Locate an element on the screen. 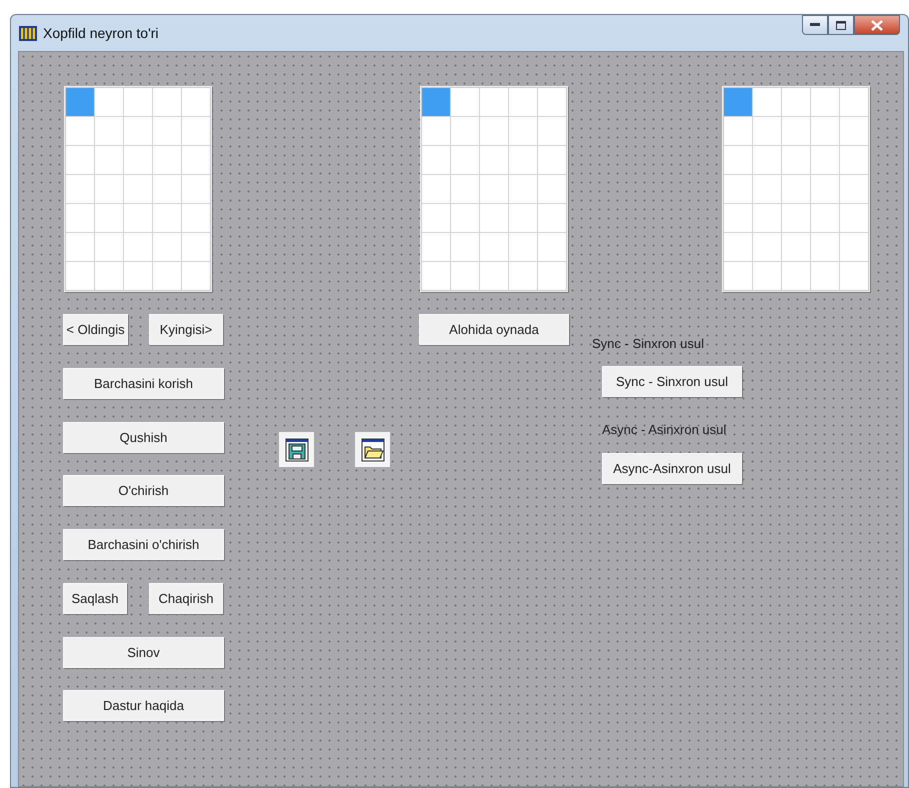 This screenshot has height=788, width=909. form-button: Alohida oynada is located at coordinates (494, 329).